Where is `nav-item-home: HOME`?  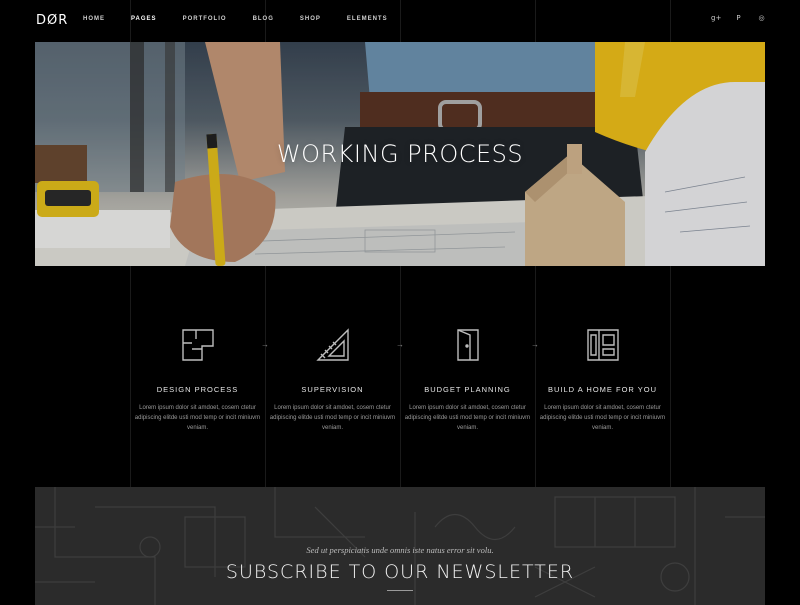 nav-item-home: HOME is located at coordinates (94, 19).